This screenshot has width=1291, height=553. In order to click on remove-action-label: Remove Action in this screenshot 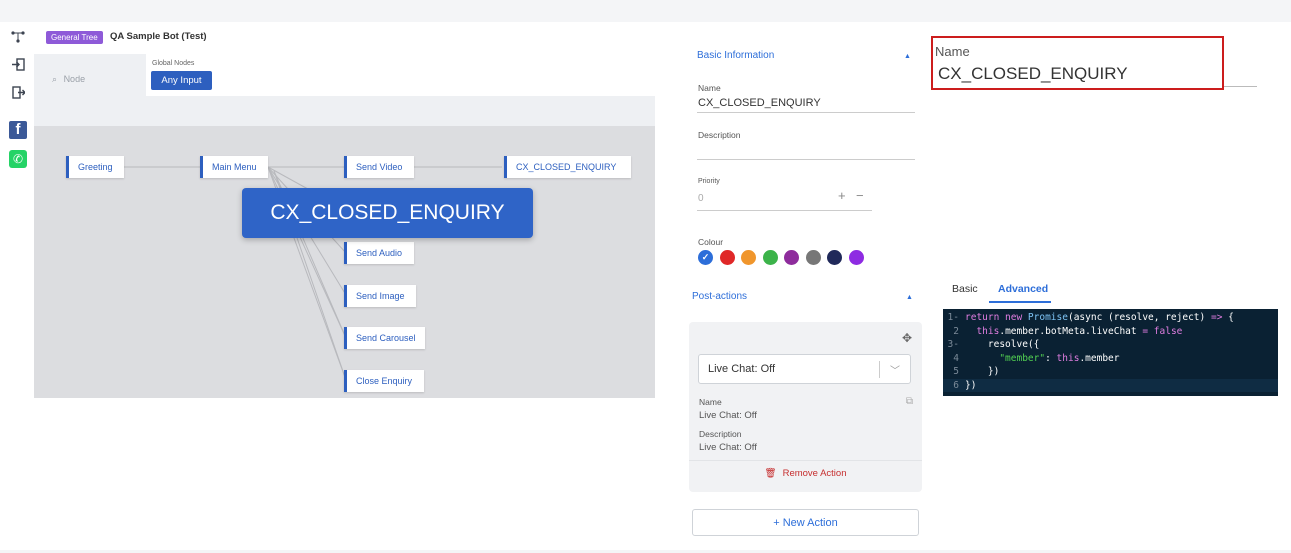, I will do `click(814, 473)`.